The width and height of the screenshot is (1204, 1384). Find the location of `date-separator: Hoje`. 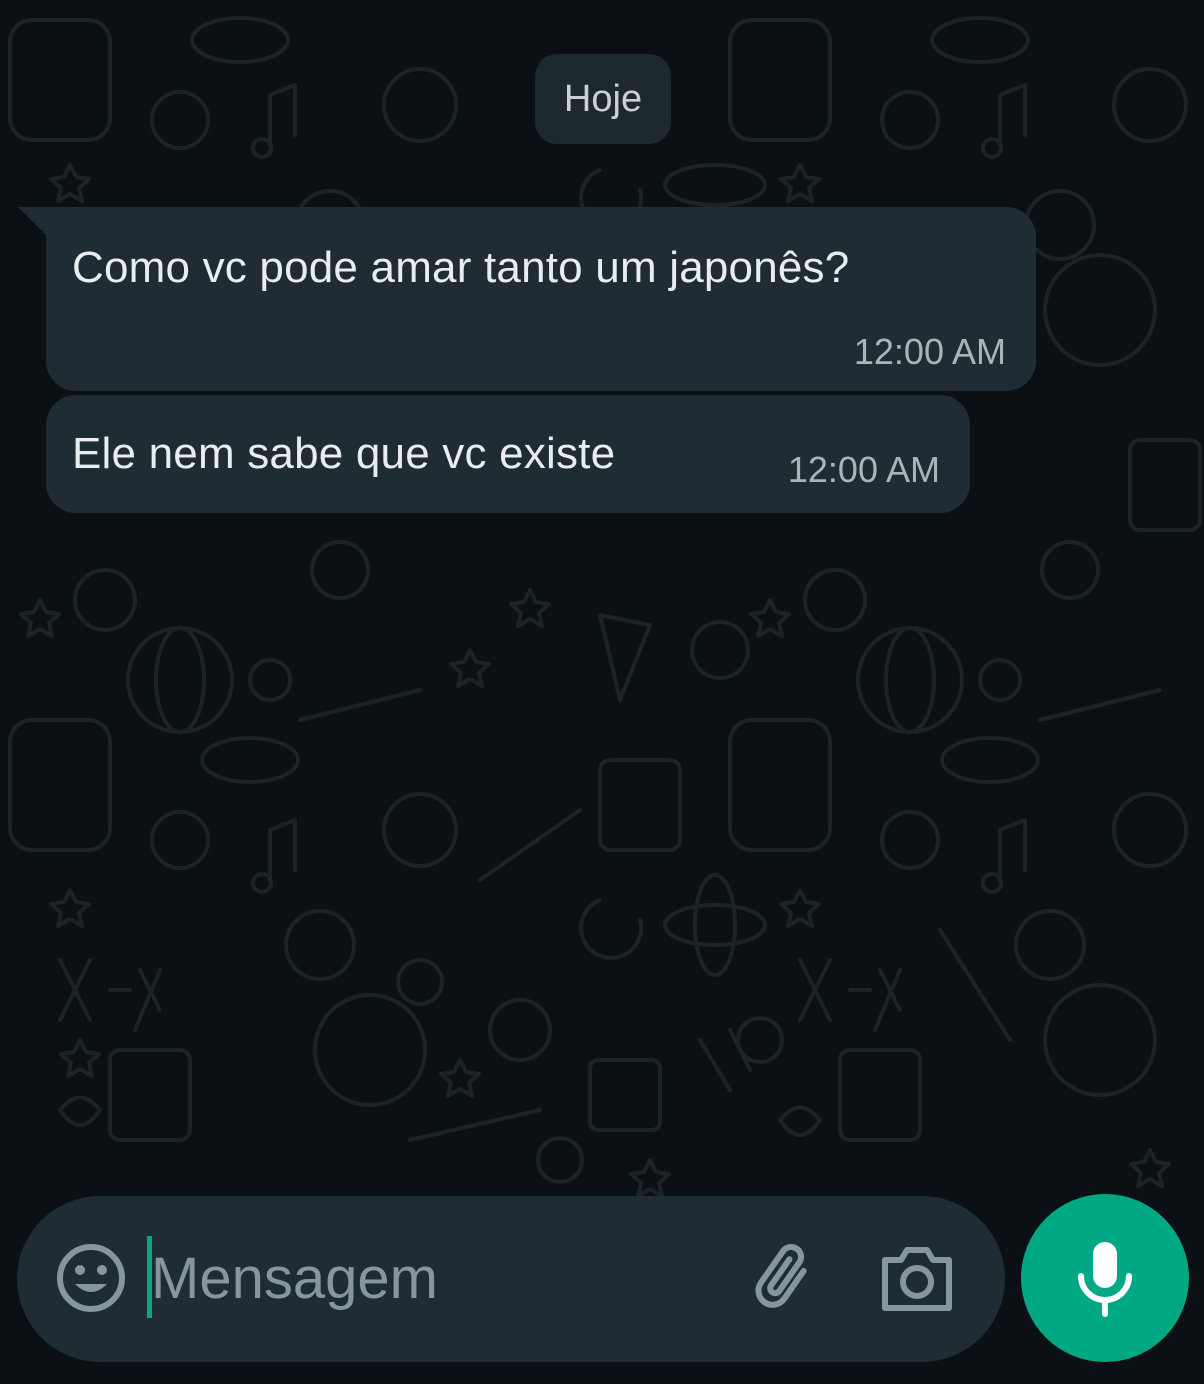

date-separator: Hoje is located at coordinates (603, 99).